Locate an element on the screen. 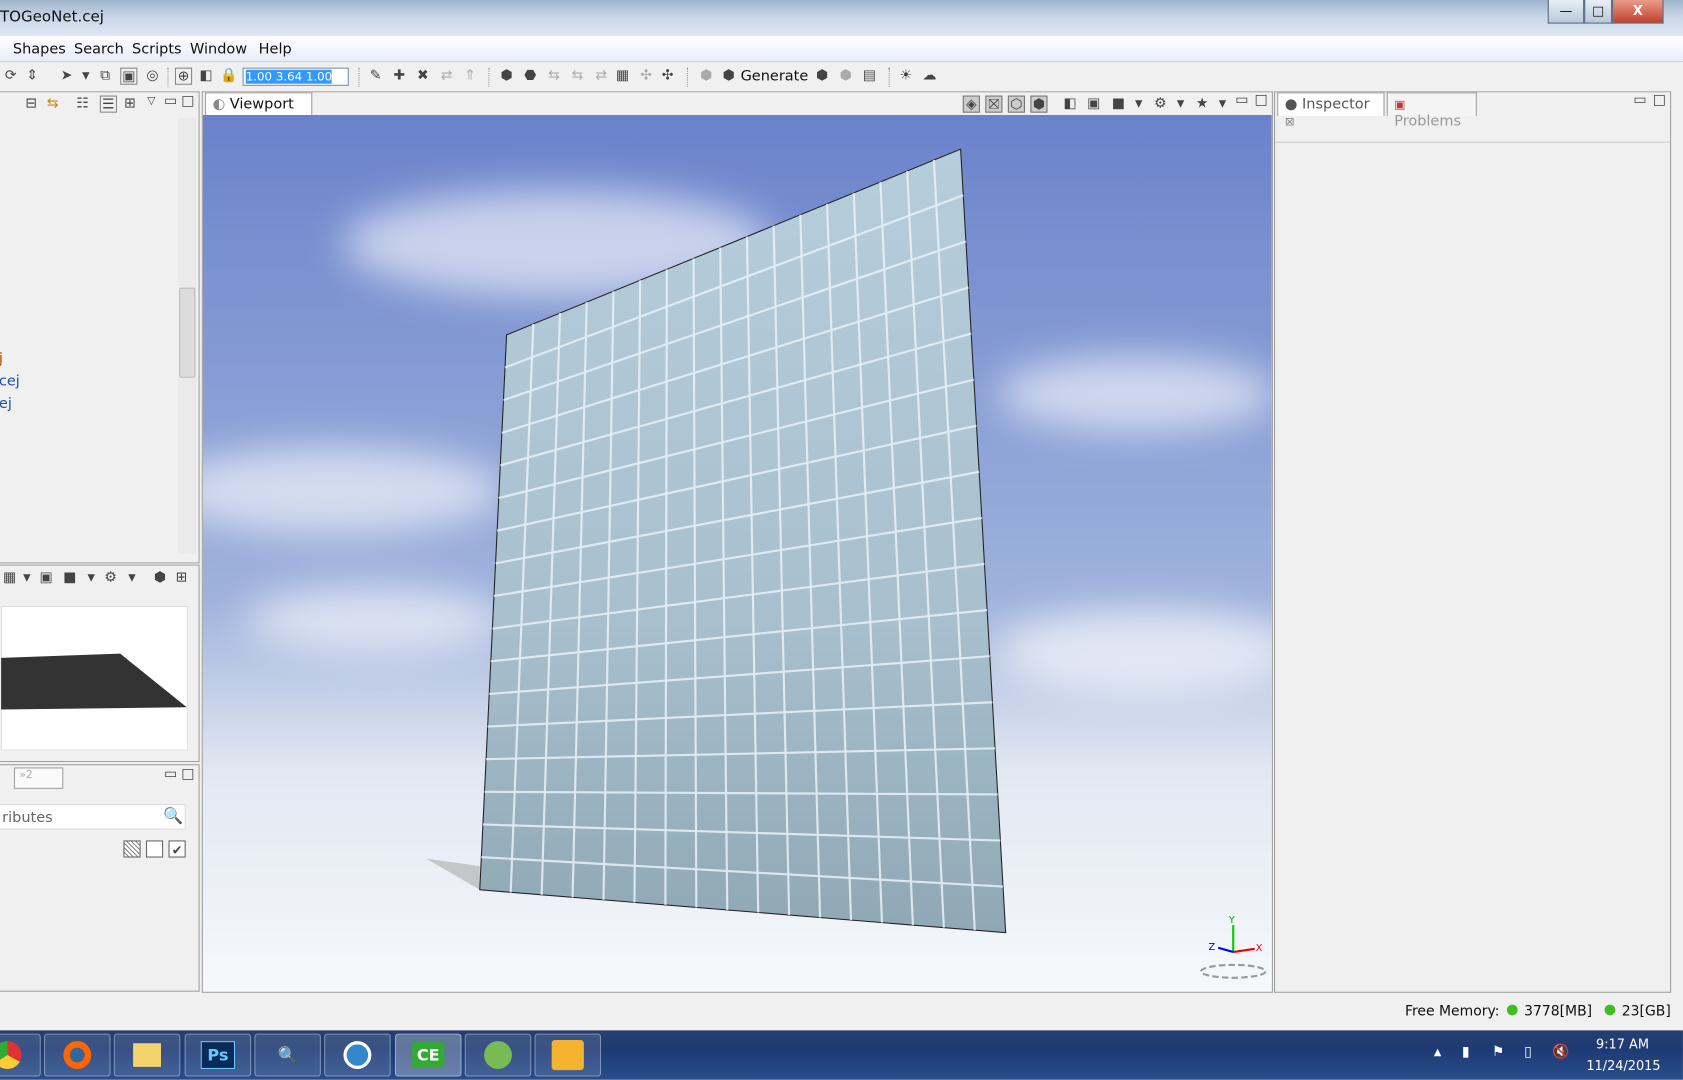  subdivide-icon: ✣ is located at coordinates (646, 76).